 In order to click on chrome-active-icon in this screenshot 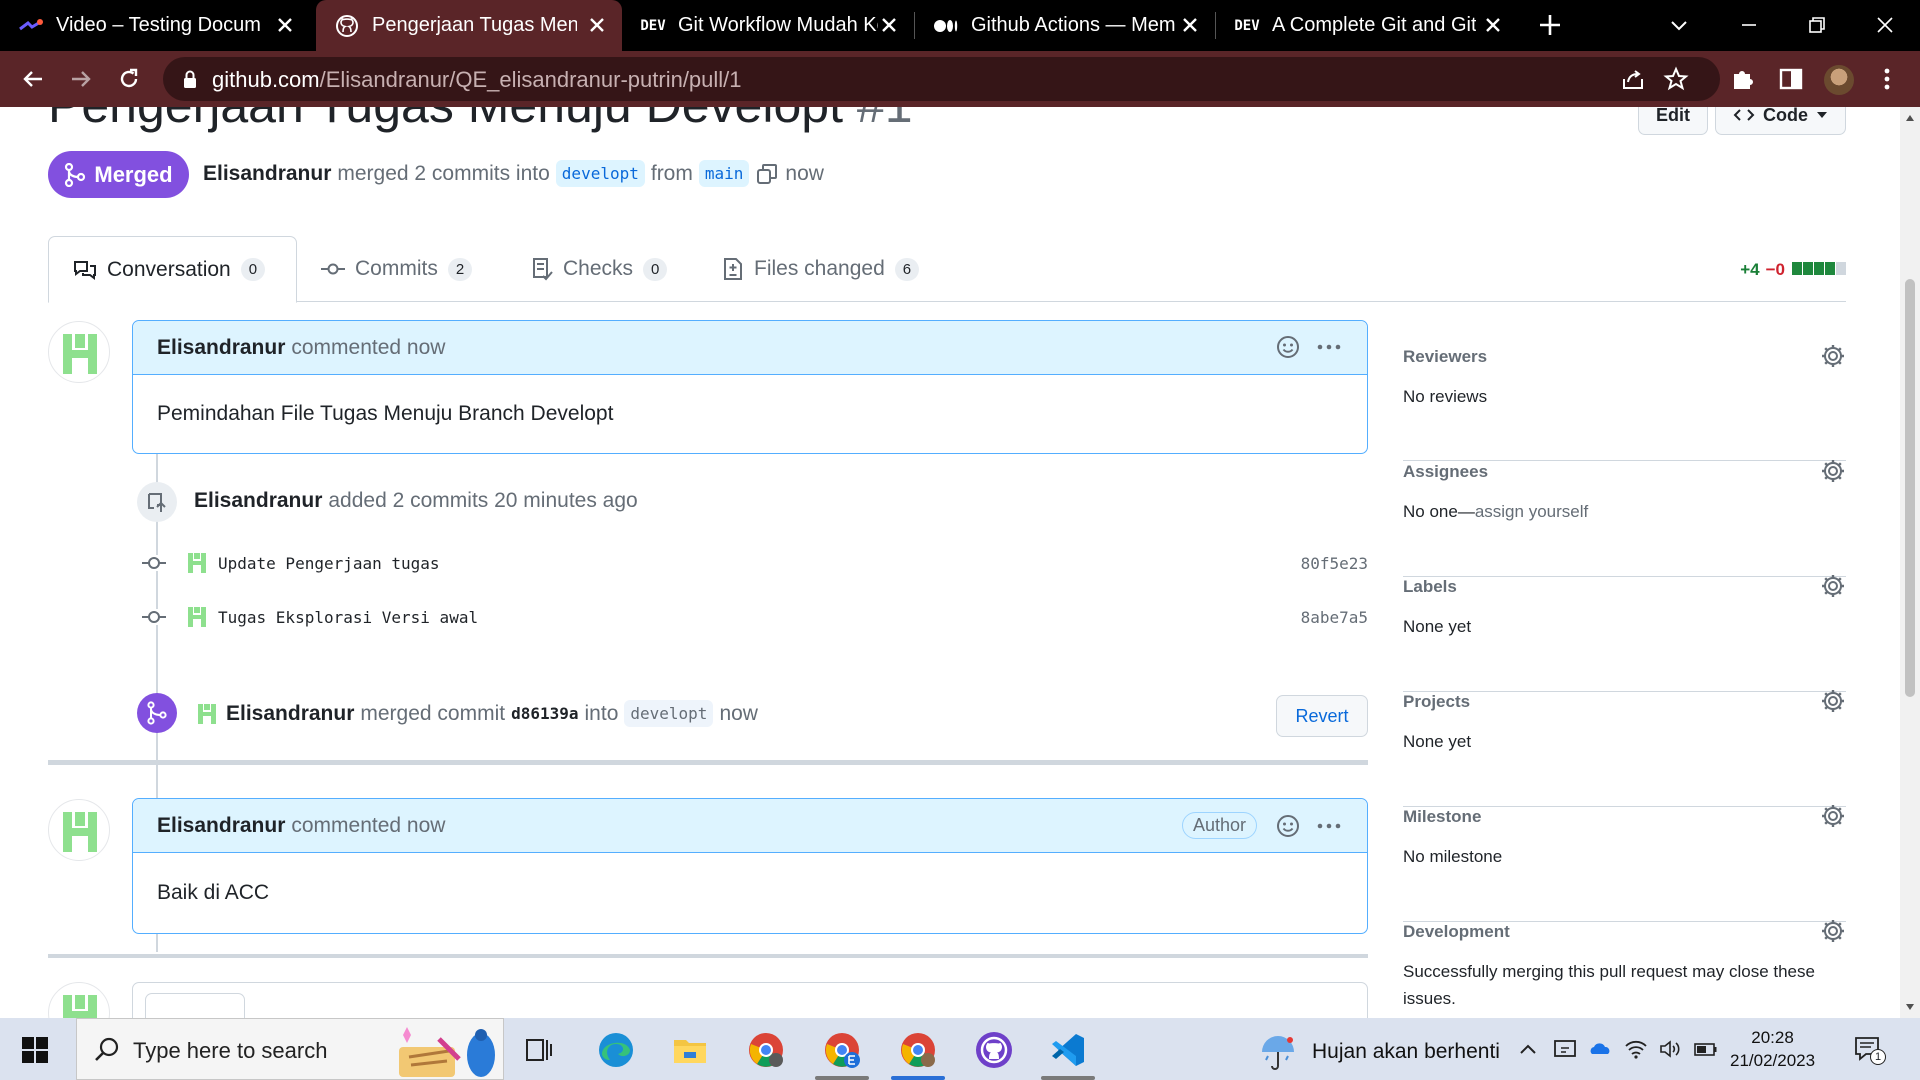, I will do `click(918, 1050)`.